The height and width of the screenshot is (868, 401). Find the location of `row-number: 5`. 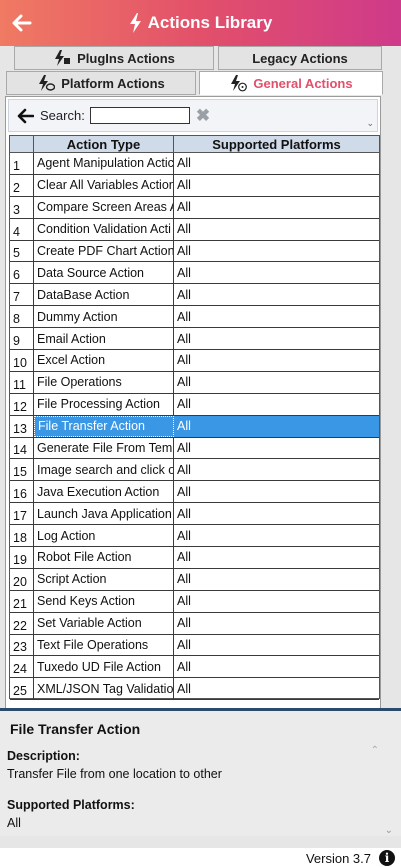

row-number: 5 is located at coordinates (22, 251).